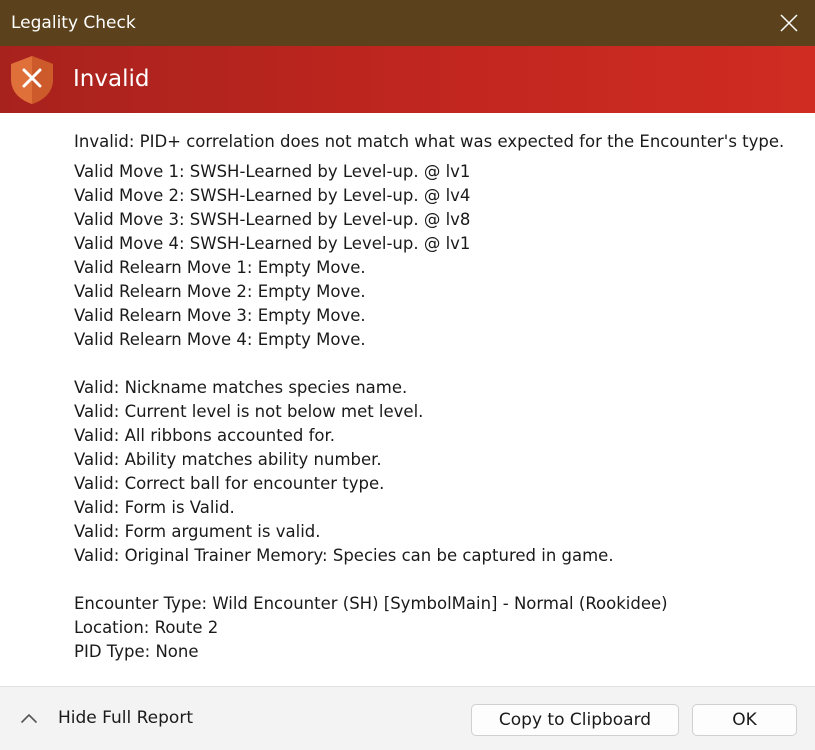  What do you see at coordinates (220, 291) in the screenshot?
I see `relearn-move-line: Valid Relearn Move 2: Empty Move.` at bounding box center [220, 291].